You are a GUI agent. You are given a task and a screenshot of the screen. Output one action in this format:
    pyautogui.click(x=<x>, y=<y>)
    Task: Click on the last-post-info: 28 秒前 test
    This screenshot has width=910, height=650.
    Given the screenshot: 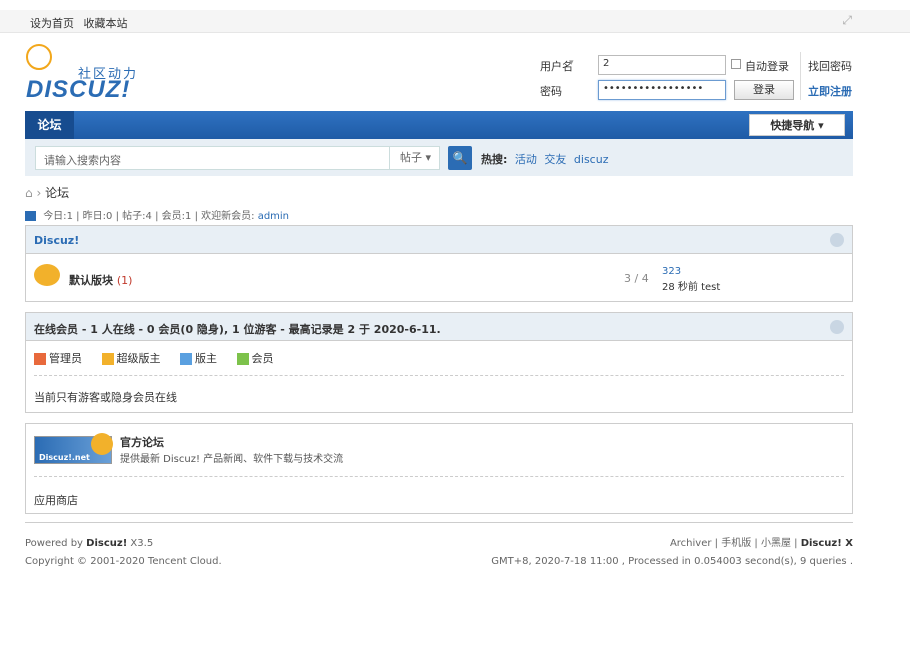 What is the action you would take?
    pyautogui.click(x=691, y=287)
    